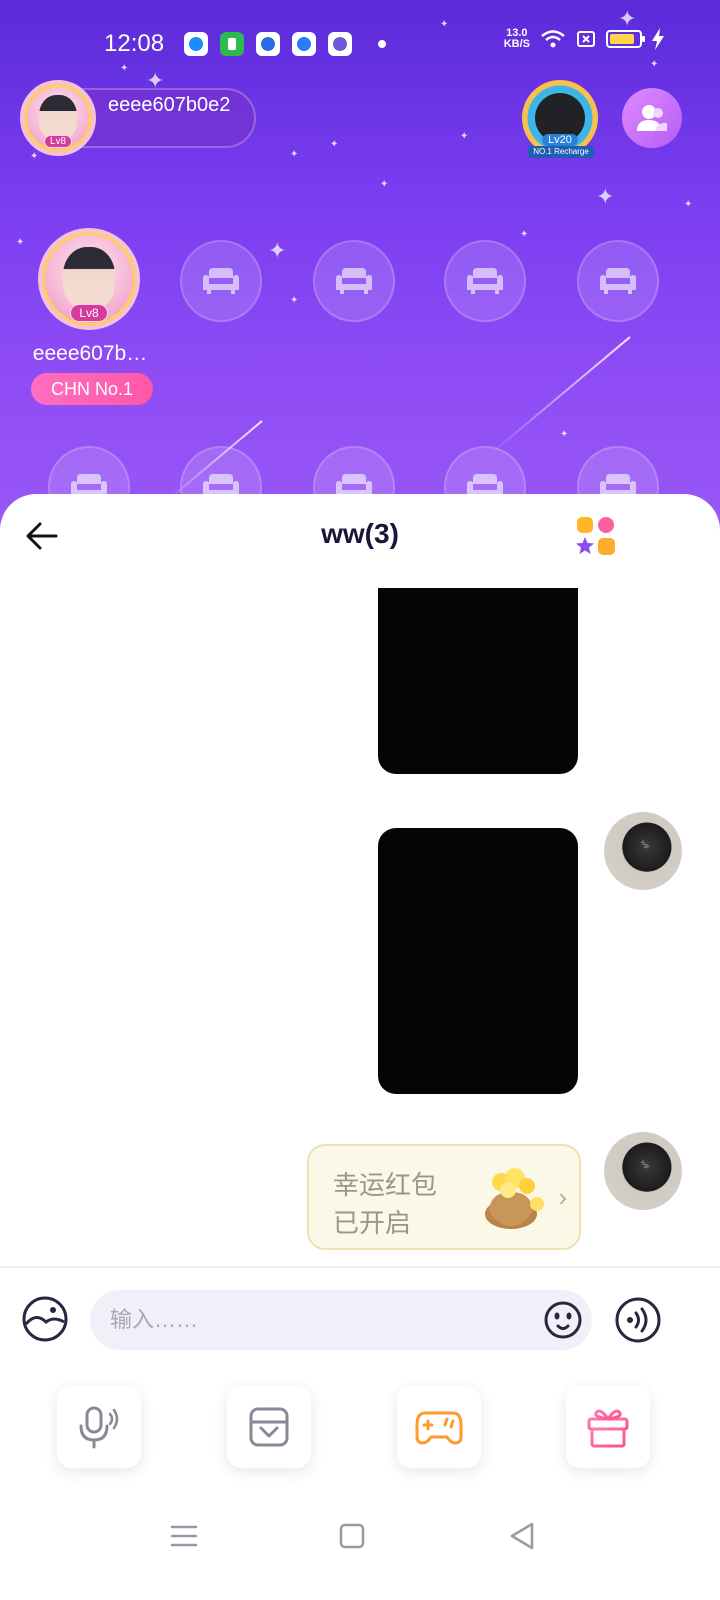  I want to click on baidu-notification-icon, so click(268, 44).